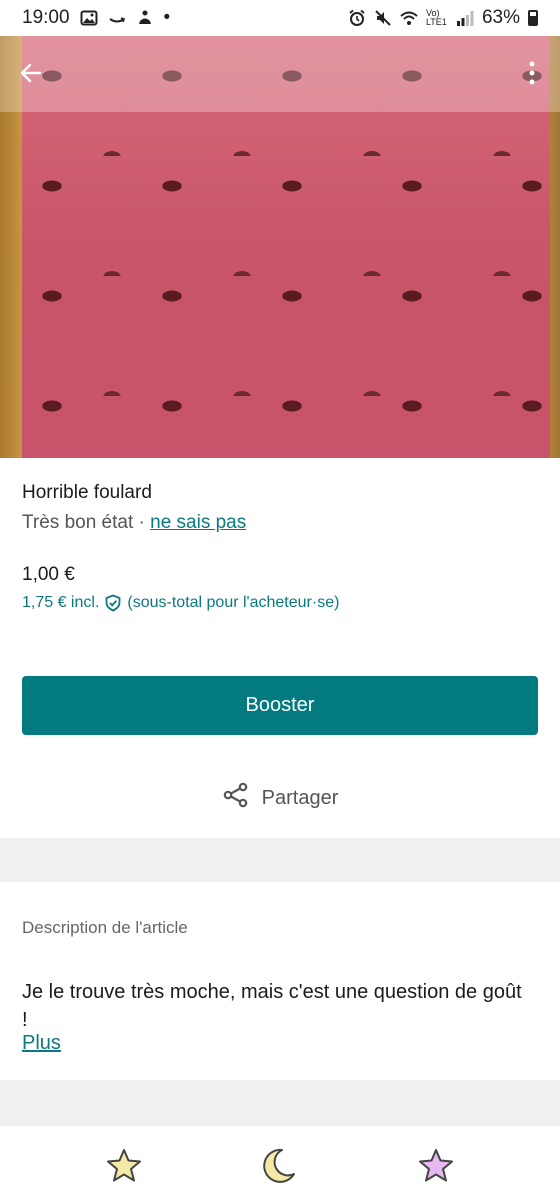 Image resolution: width=560 pixels, height=1200 pixels. I want to click on share-icon, so click(236, 798).